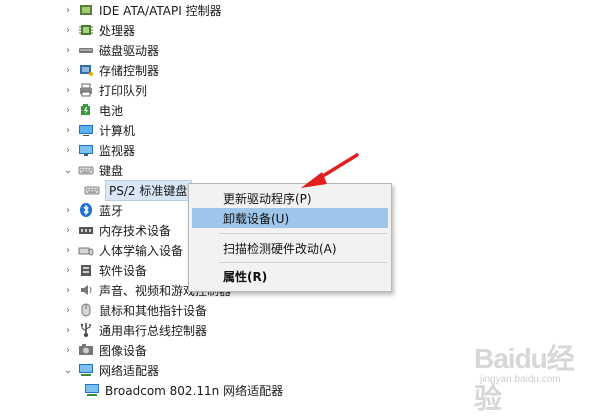  I want to click on speaker-icon, so click(86, 290).